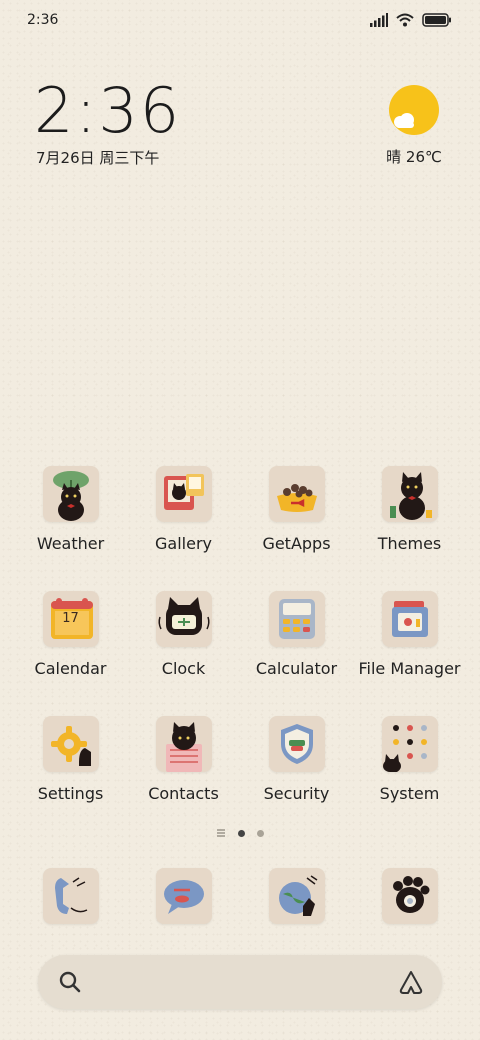 This screenshot has width=480, height=1040. I want to click on app-label: Clock, so click(183, 668).